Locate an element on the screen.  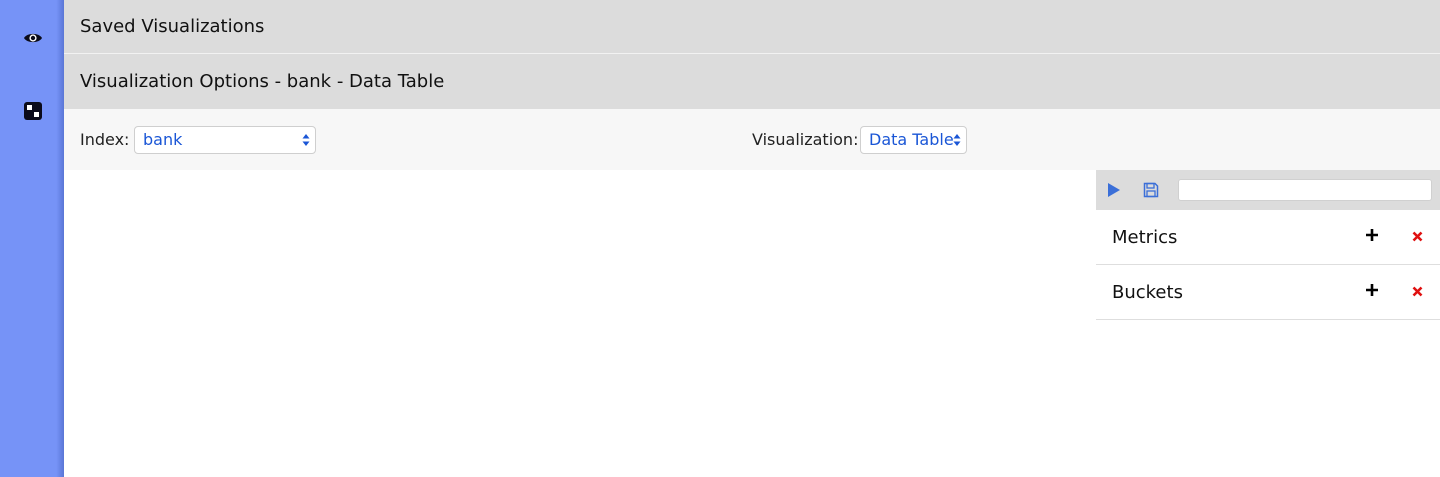
saved-visualizations-title: Saved Visualizations is located at coordinates (172, 26).